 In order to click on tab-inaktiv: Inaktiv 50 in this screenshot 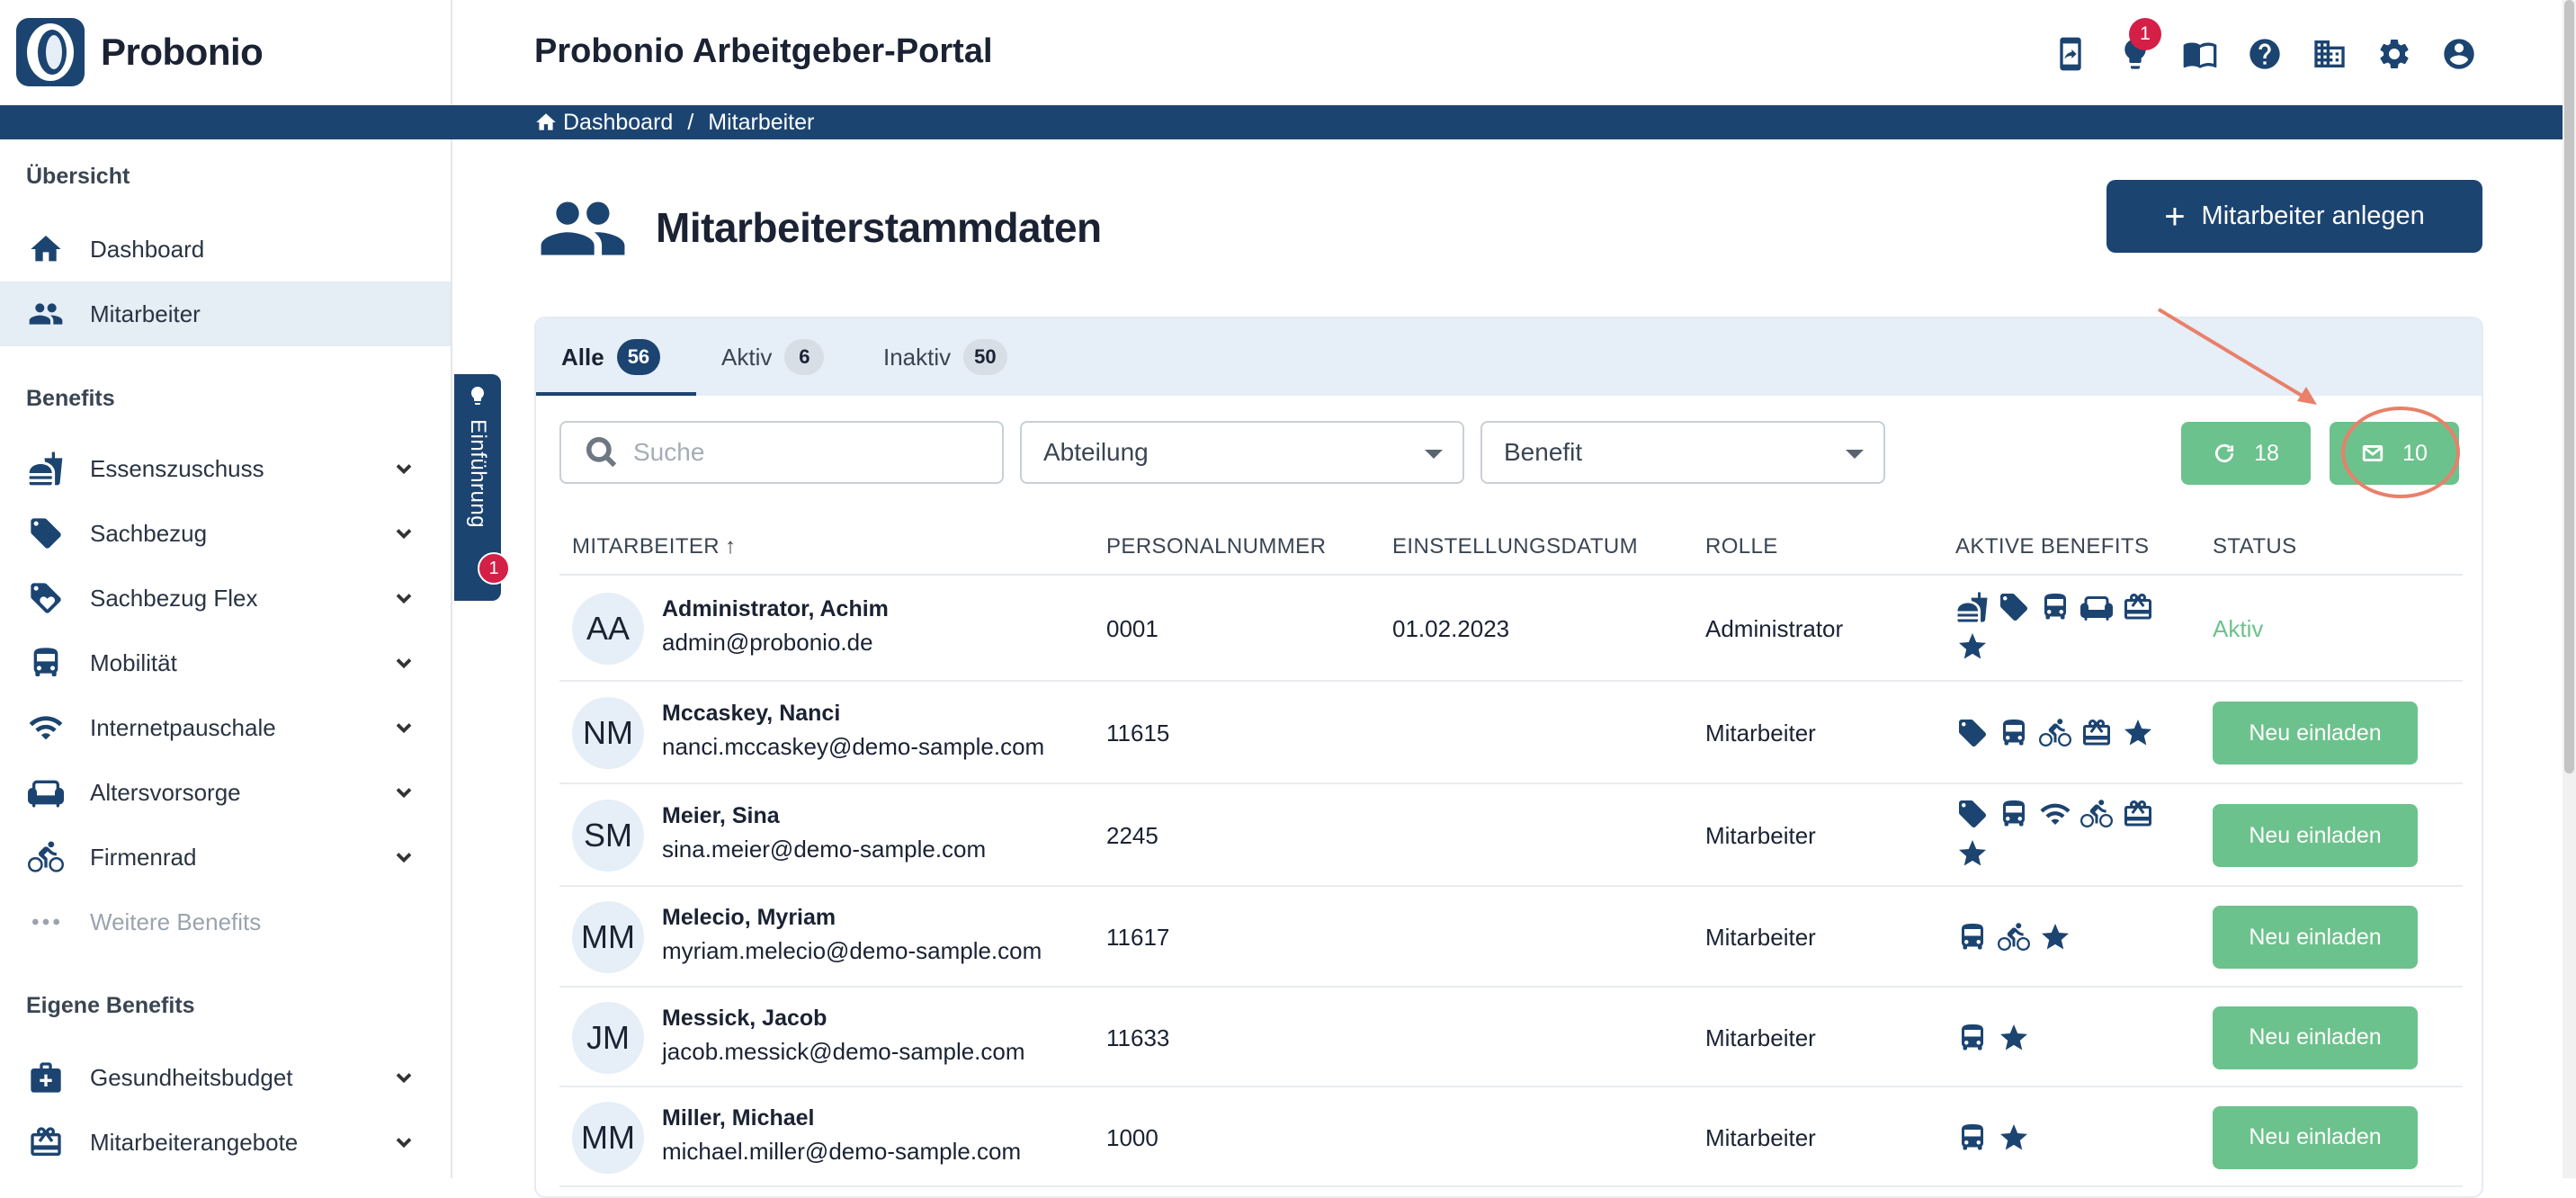, I will do `click(945, 357)`.